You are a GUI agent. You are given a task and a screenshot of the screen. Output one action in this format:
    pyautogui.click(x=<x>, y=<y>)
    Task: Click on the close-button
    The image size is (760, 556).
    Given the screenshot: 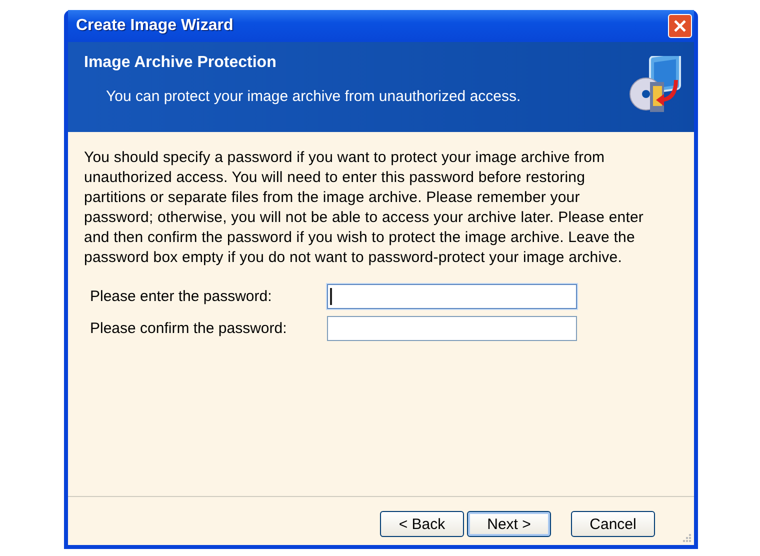 What is the action you would take?
    pyautogui.click(x=680, y=26)
    